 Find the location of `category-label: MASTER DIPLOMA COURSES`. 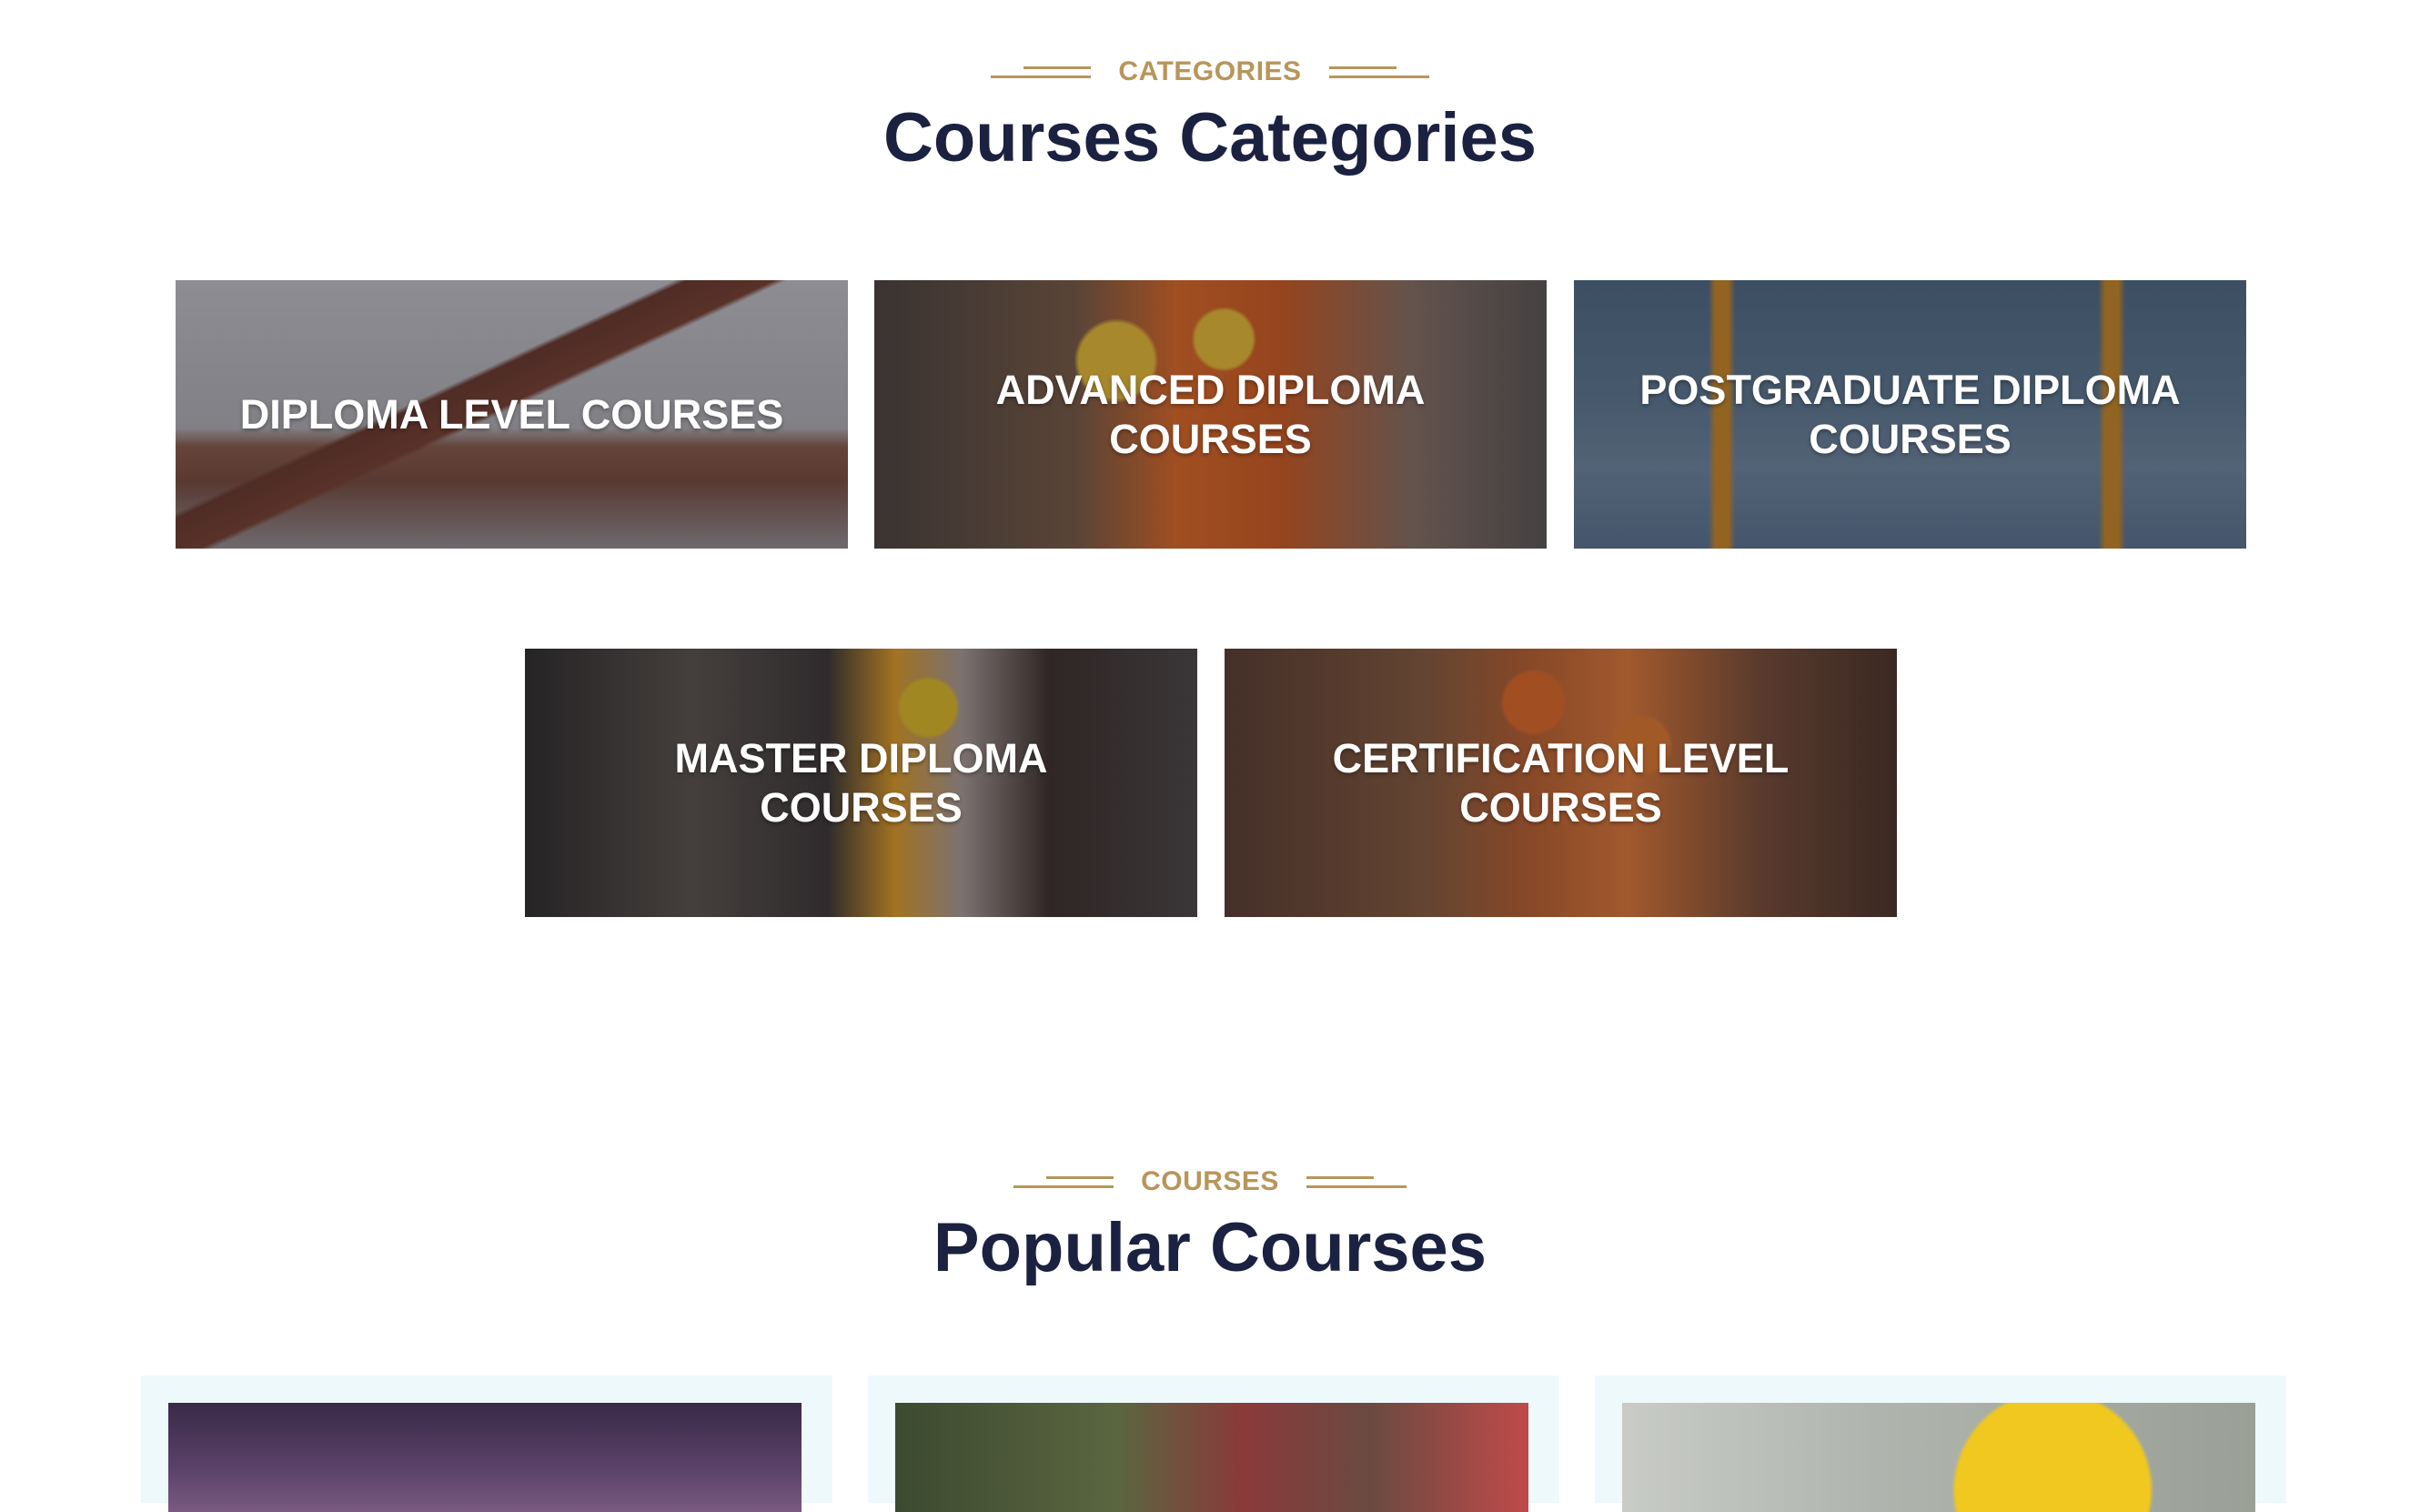

category-label: MASTER DIPLOMA COURSES is located at coordinates (861, 783).